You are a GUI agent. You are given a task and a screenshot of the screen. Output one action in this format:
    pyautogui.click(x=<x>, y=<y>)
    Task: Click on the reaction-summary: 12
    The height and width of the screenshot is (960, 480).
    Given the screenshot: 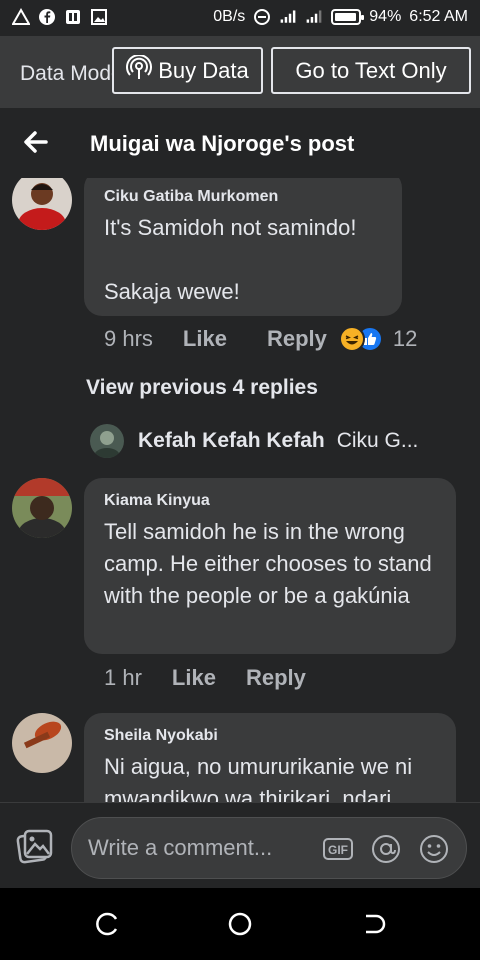 What is the action you would take?
    pyautogui.click(x=378, y=339)
    